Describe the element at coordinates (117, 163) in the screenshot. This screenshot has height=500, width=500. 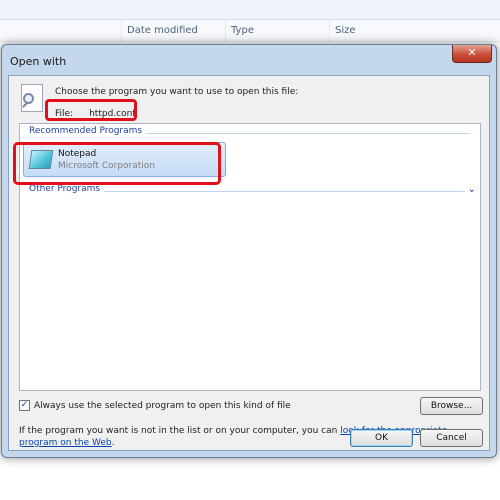
I see `program-highlight-box` at that location.